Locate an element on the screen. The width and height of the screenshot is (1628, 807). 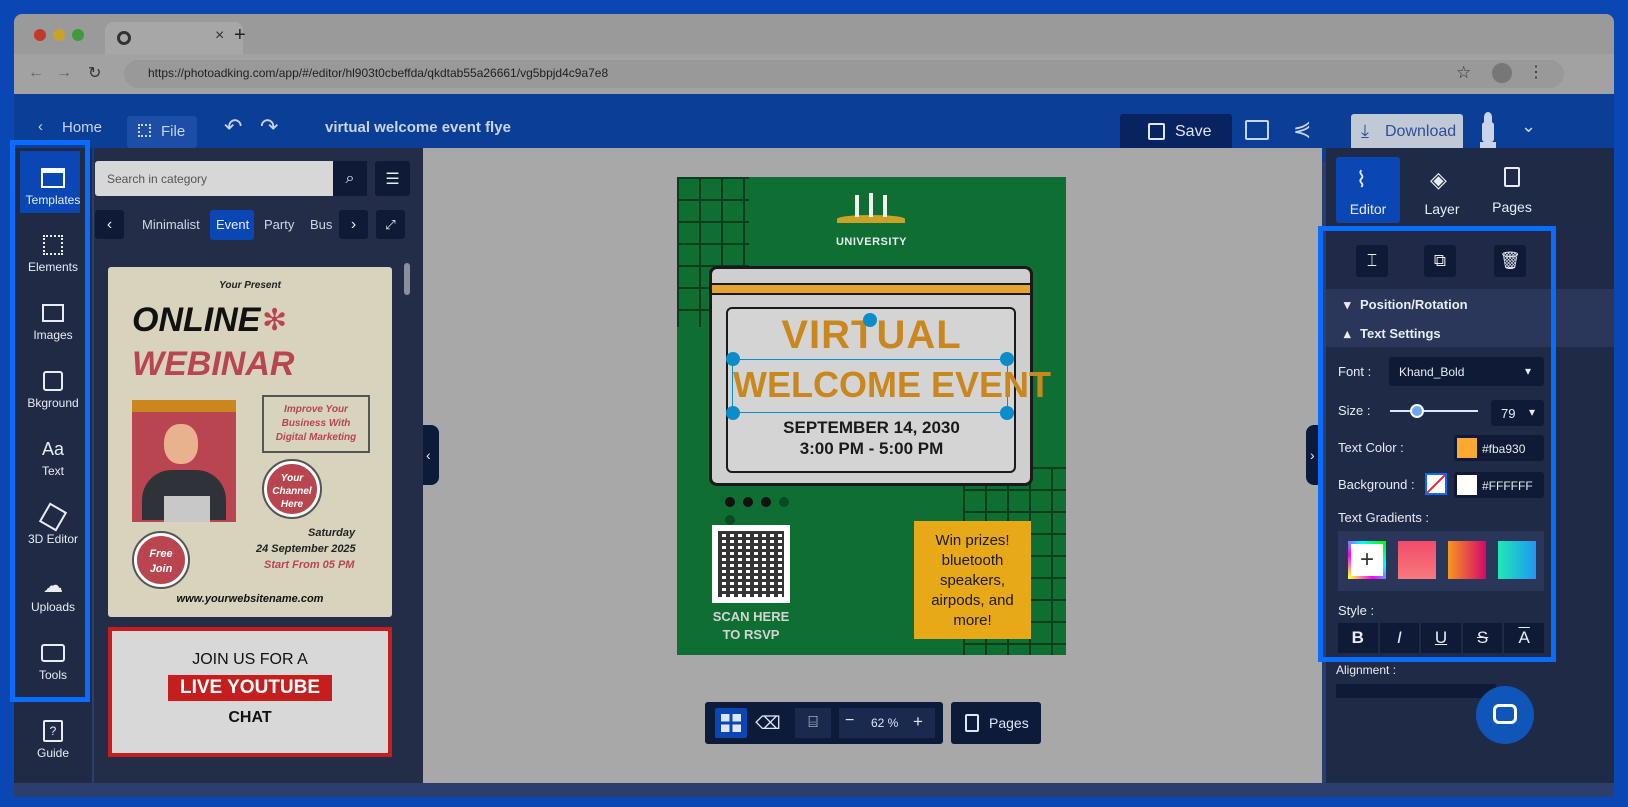
carousel-dots is located at coordinates (765, 509).